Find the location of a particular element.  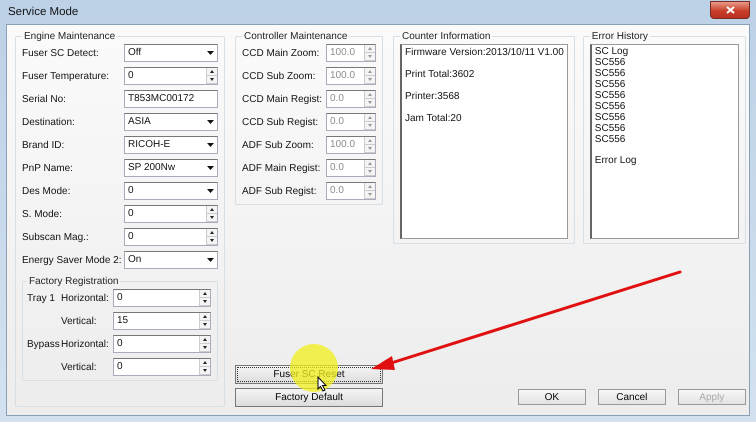

close-button is located at coordinates (730, 10).